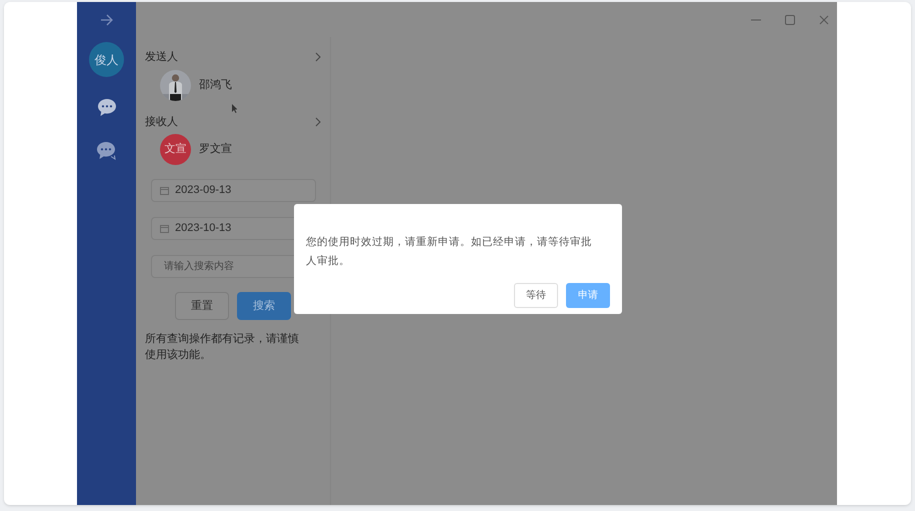 The image size is (915, 511). I want to click on notice-text: 所有查询操作都有记录，请谨慎使用该功能。, so click(222, 347).